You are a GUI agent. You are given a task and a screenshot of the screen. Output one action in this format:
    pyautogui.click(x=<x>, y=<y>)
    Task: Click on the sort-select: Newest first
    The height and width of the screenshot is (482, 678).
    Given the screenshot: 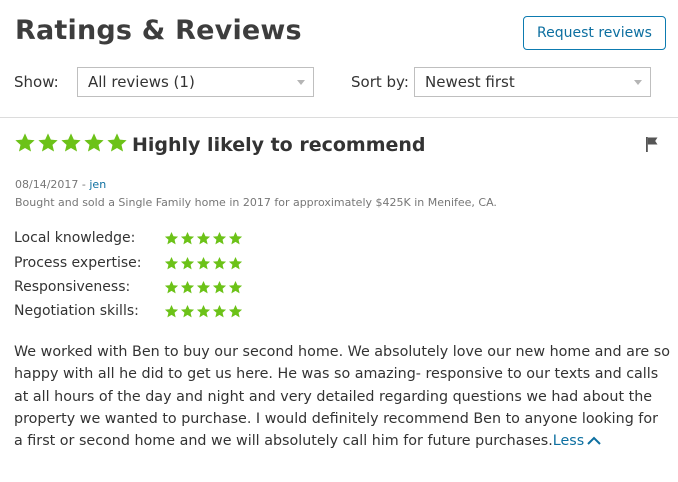 What is the action you would take?
    pyautogui.click(x=532, y=82)
    